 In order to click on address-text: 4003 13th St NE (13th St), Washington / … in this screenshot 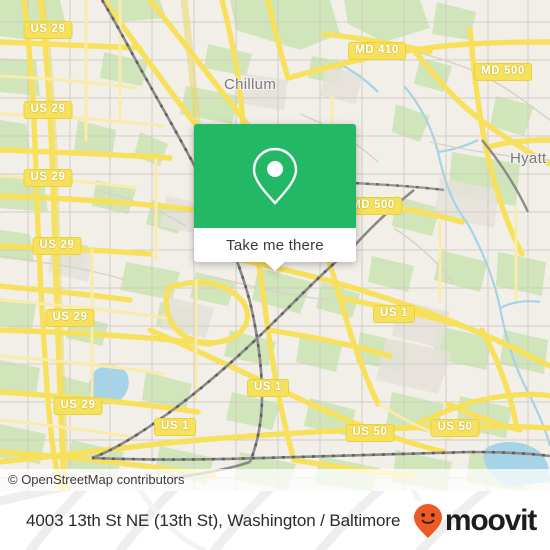, I will do `click(213, 520)`.